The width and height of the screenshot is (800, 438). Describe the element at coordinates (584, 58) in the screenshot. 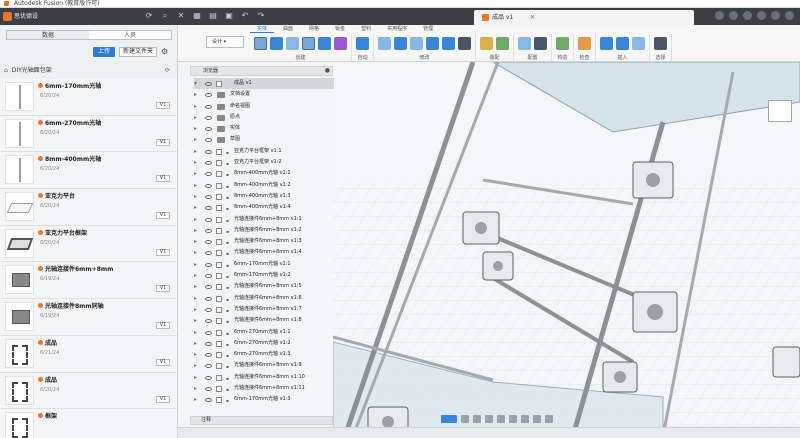

I see `group-label: 检查` at that location.